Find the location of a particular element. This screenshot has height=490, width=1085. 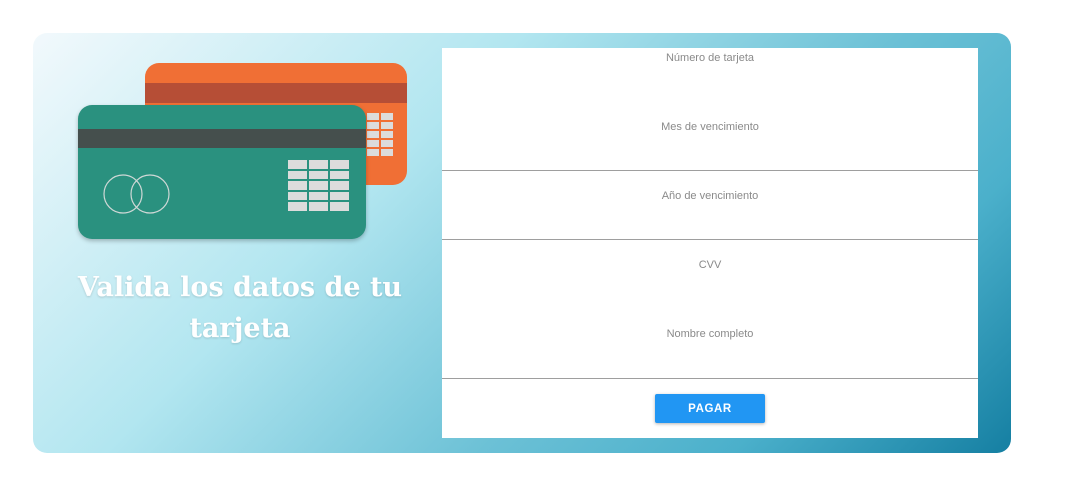

front-card-magnetic-stripe is located at coordinates (222, 138).